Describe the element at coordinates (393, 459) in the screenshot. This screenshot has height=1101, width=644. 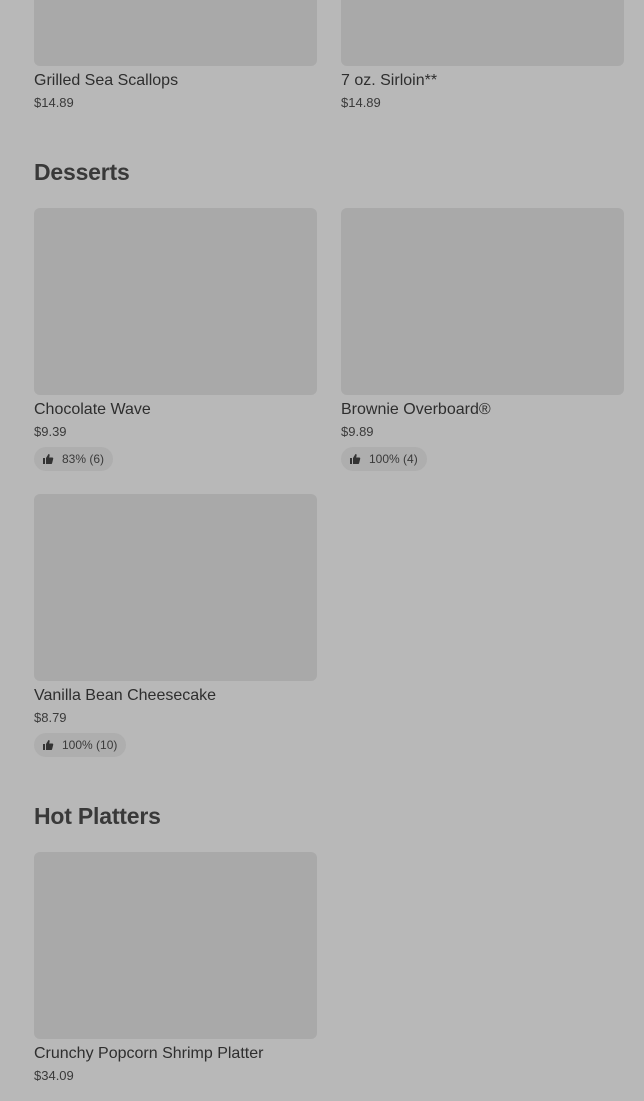
I see `rating-text: 100% (4)` at that location.